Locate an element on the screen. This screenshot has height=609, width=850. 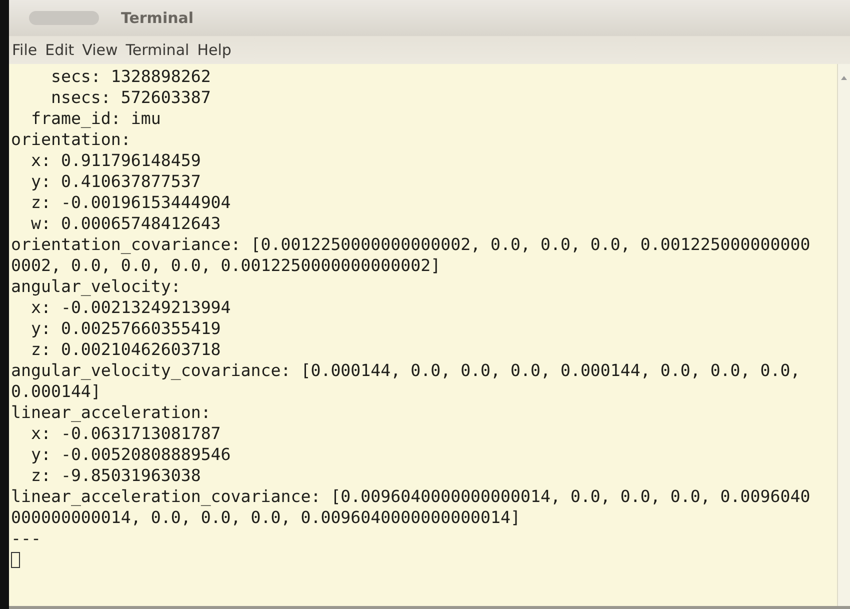
terminal-line: orientation_covariance: [0.0012250000000000002, 0.0, 0.0, 0.0, 0.001225000000000 is located at coordinates (411, 244).